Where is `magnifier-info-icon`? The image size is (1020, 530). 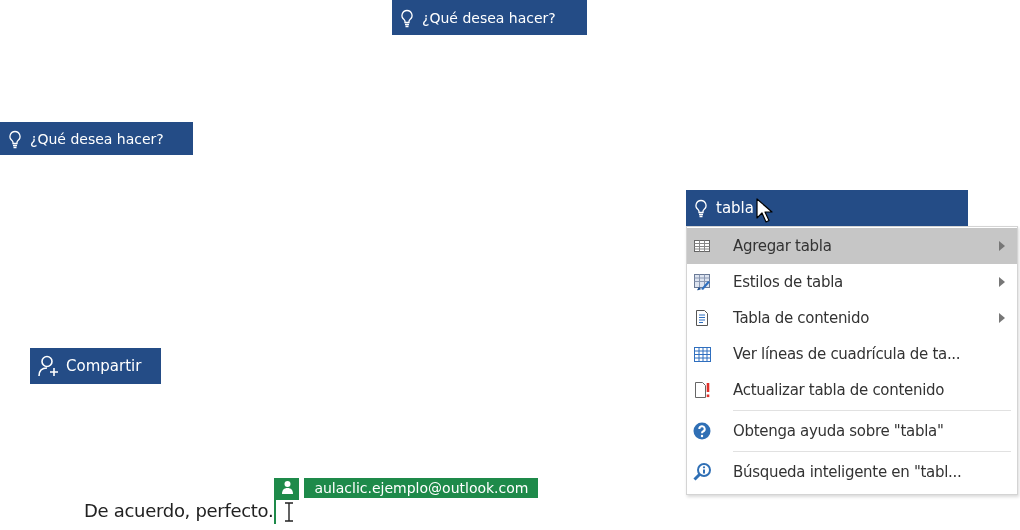
magnifier-info-icon is located at coordinates (702, 472).